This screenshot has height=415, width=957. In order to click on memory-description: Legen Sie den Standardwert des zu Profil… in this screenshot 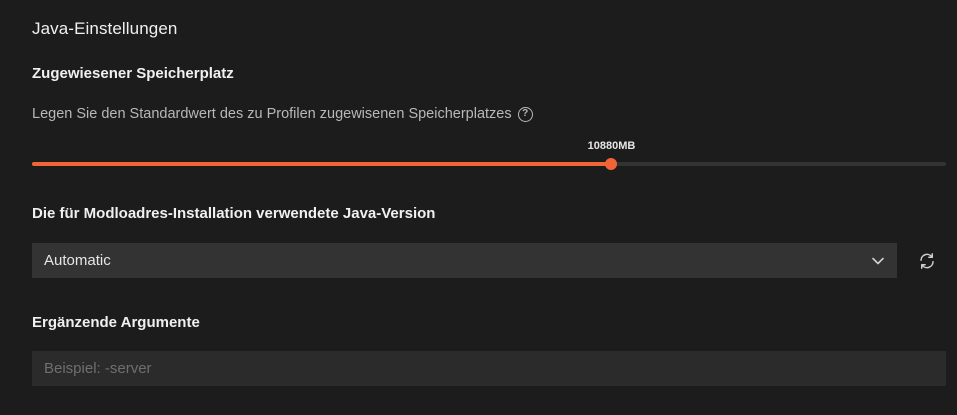, I will do `click(272, 114)`.